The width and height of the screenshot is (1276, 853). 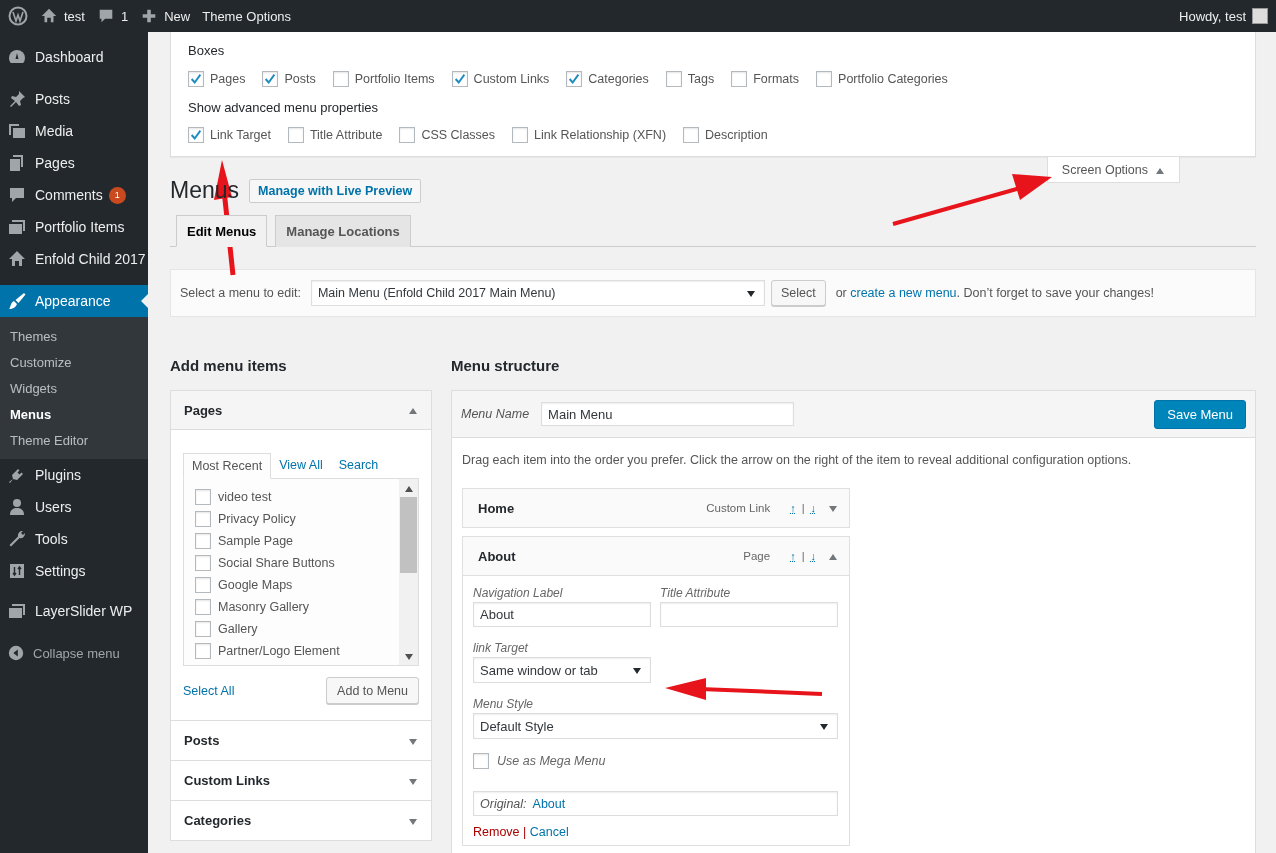 I want to click on site-link: test, so click(x=62, y=16).